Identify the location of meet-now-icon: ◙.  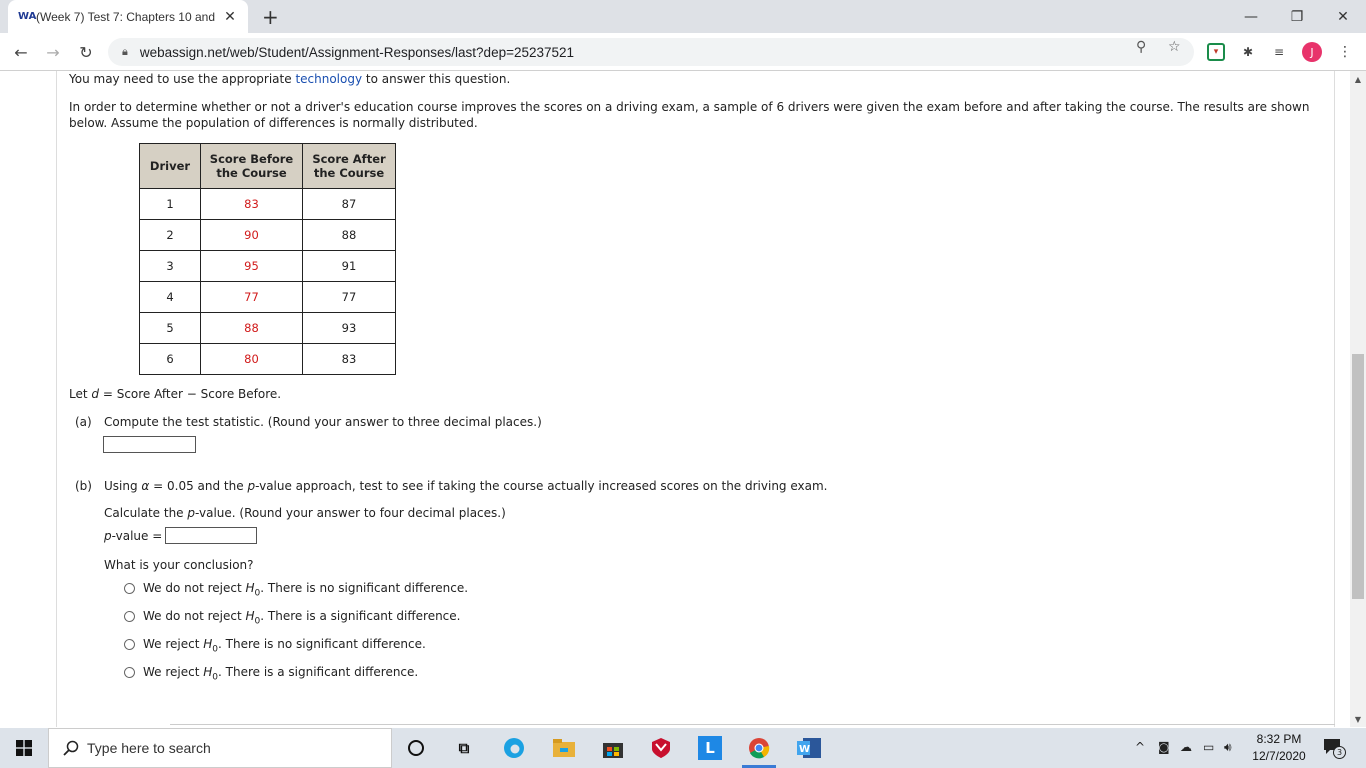
(1164, 747).